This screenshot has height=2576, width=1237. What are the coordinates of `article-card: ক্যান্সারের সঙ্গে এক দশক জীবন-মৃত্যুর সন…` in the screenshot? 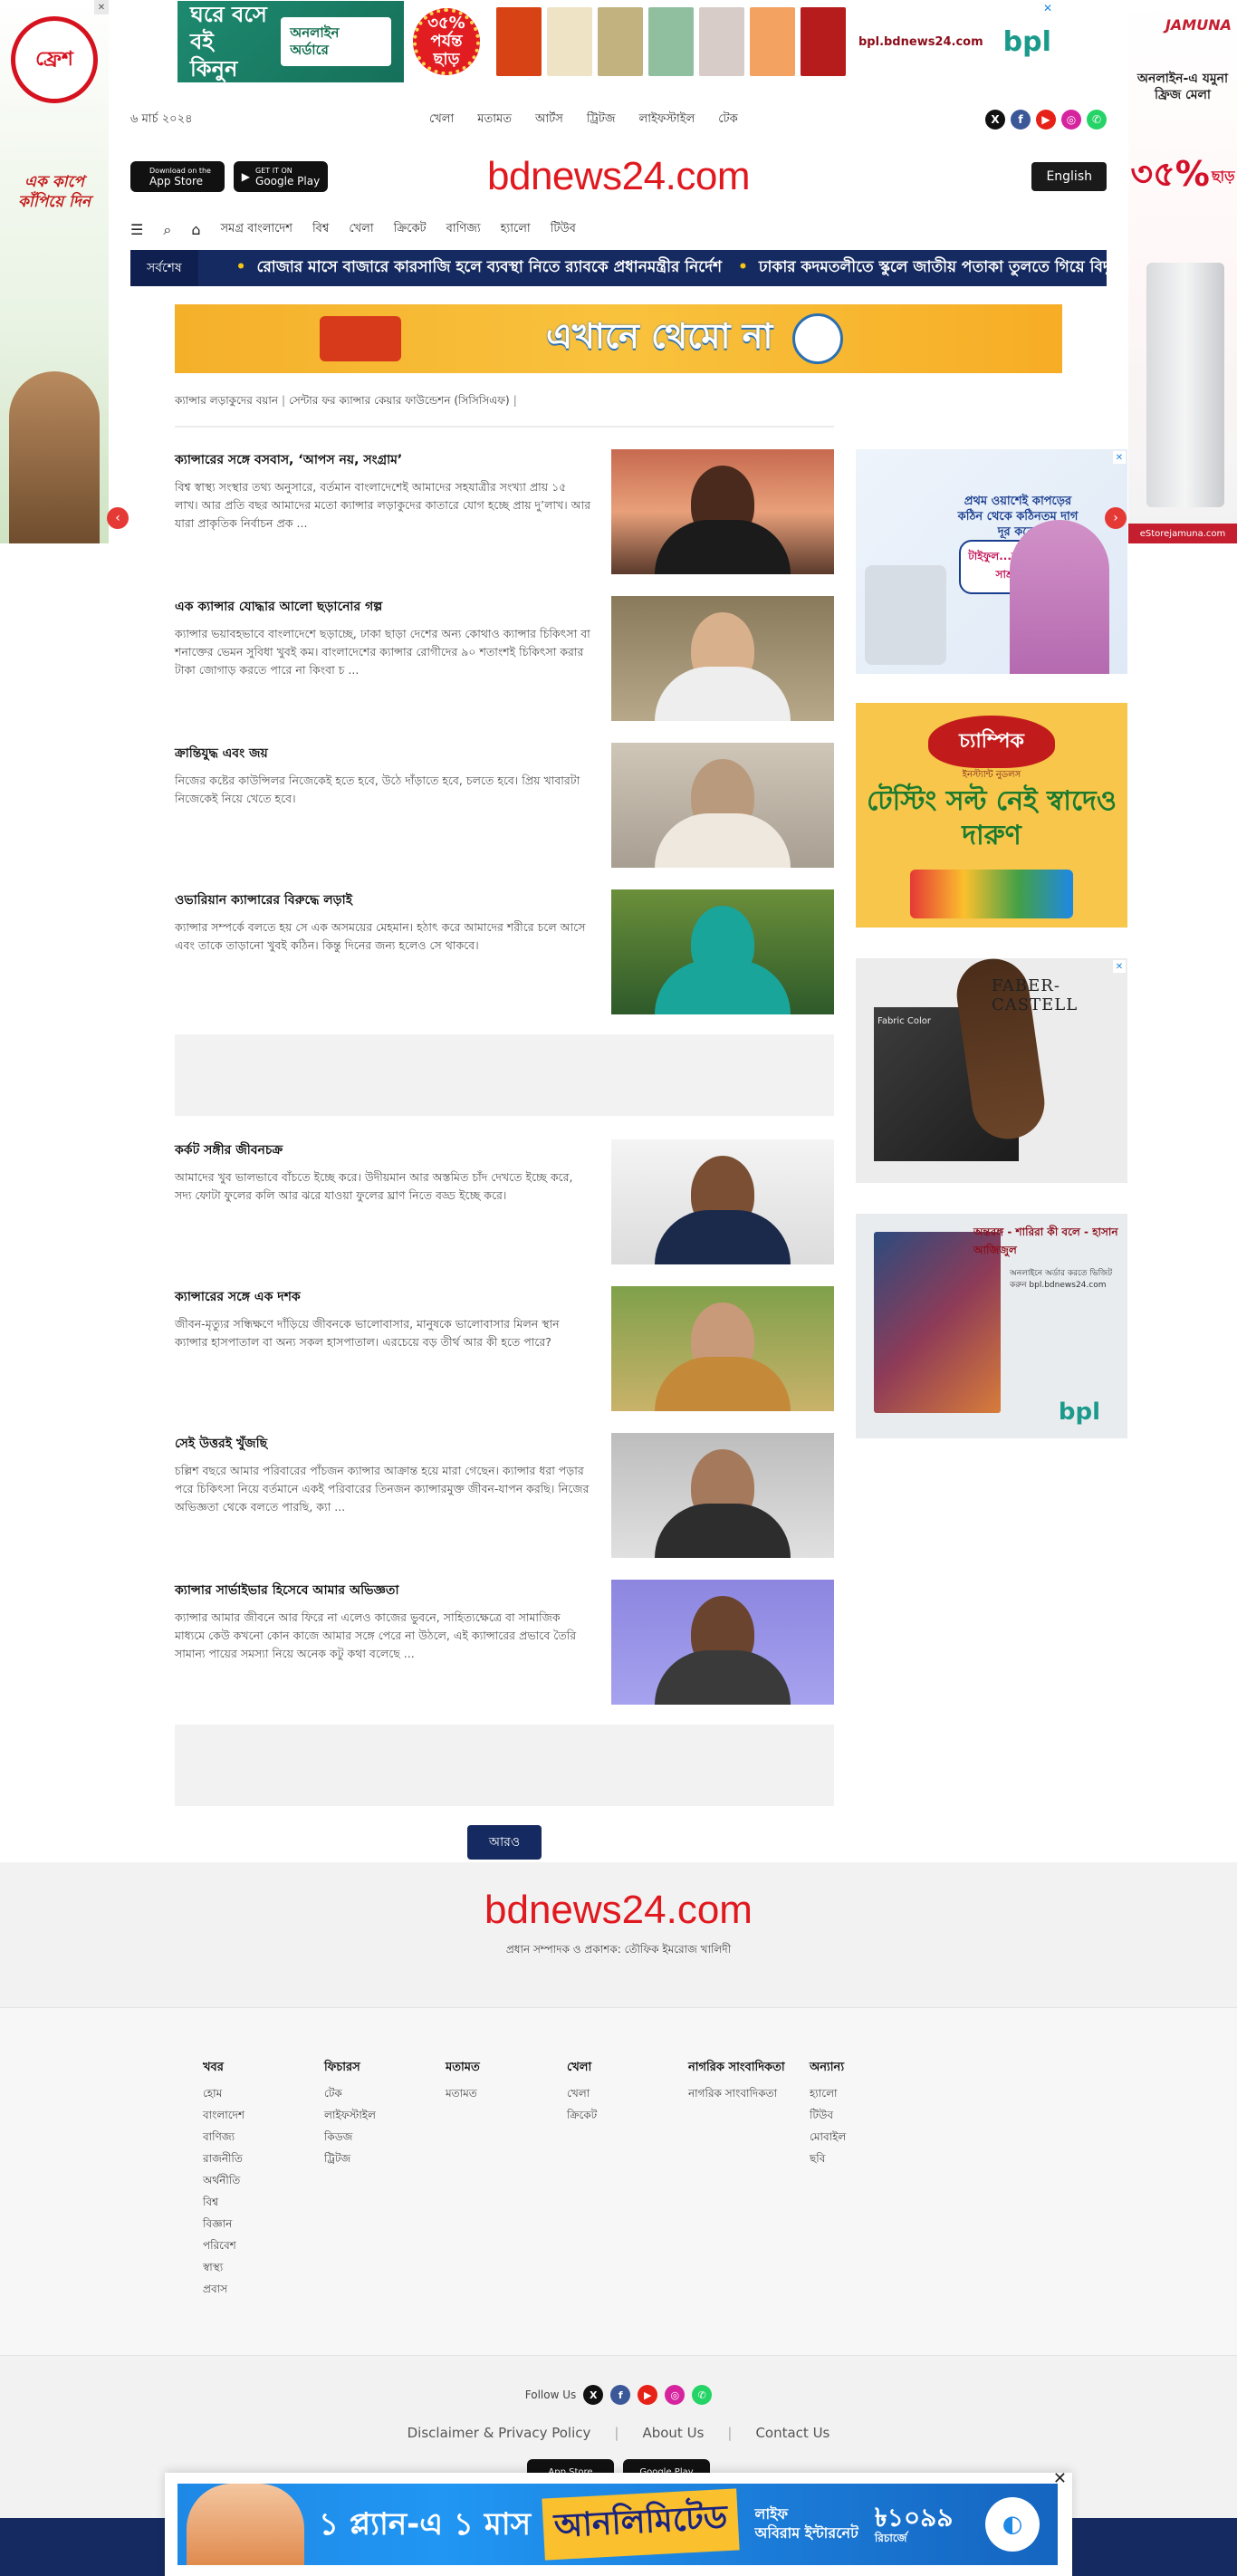 It's located at (504, 1349).